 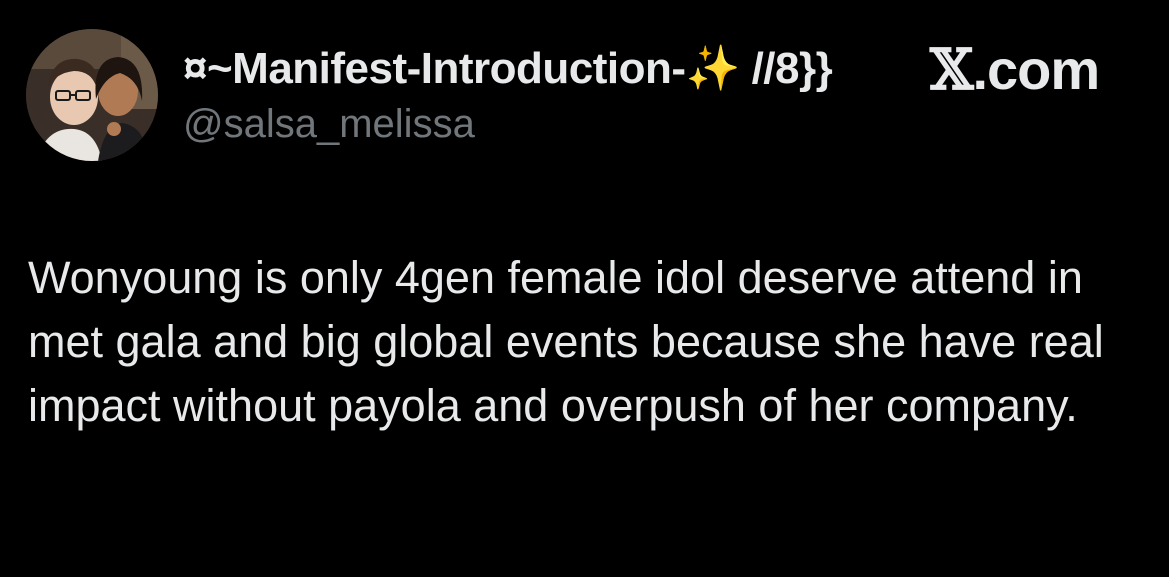 What do you see at coordinates (713, 68) in the screenshot?
I see `sparkles-icon: ✨` at bounding box center [713, 68].